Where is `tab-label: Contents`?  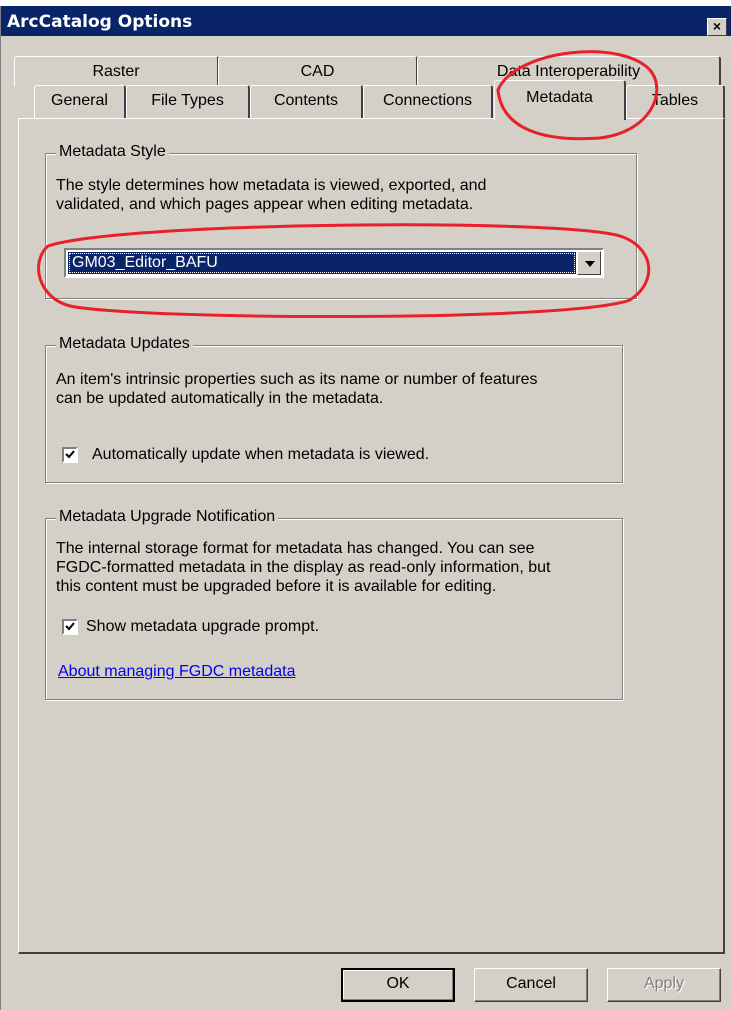
tab-label: Contents is located at coordinates (306, 100).